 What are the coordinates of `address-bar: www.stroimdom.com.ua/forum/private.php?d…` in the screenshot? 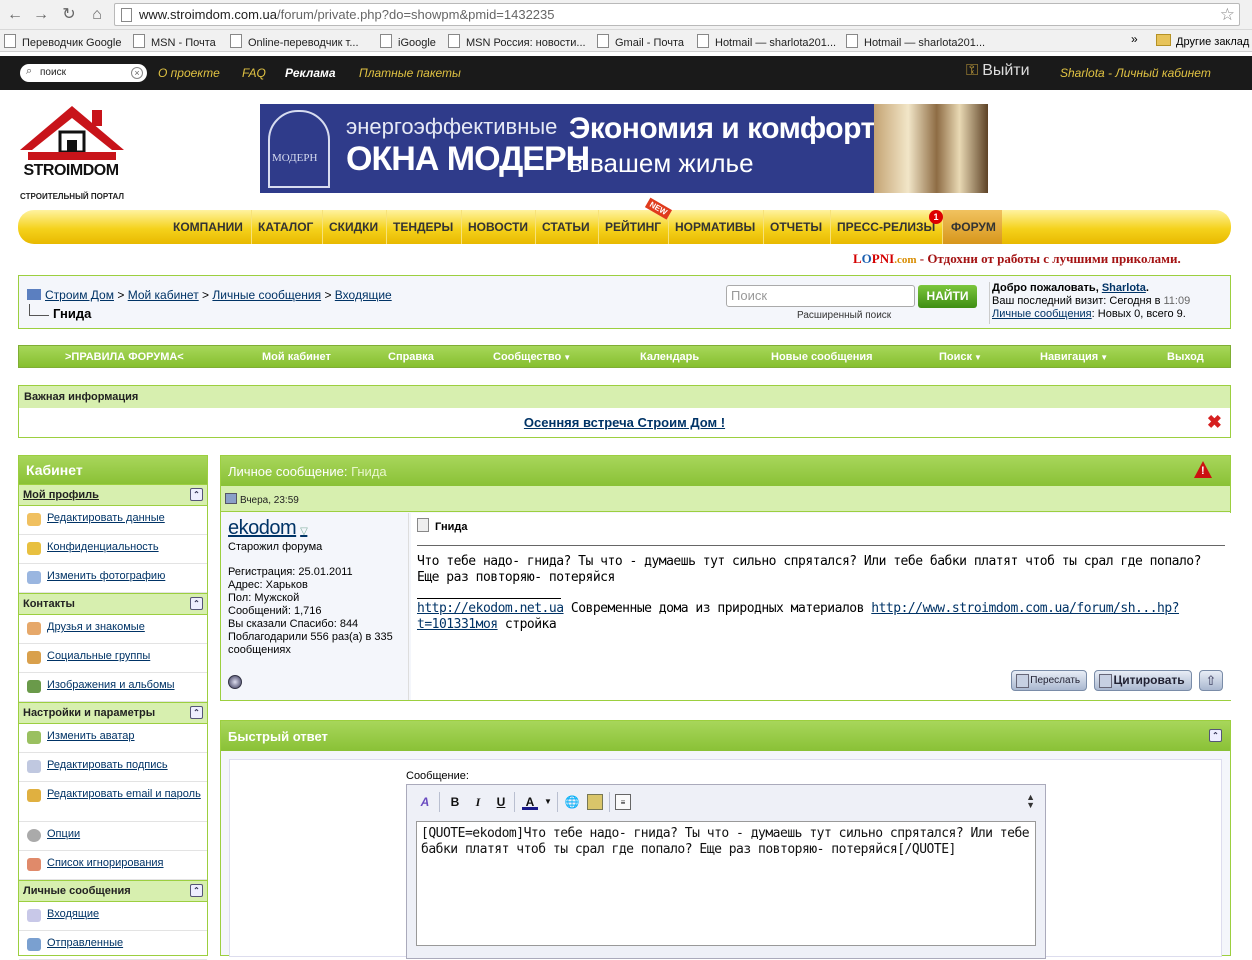 It's located at (677, 14).